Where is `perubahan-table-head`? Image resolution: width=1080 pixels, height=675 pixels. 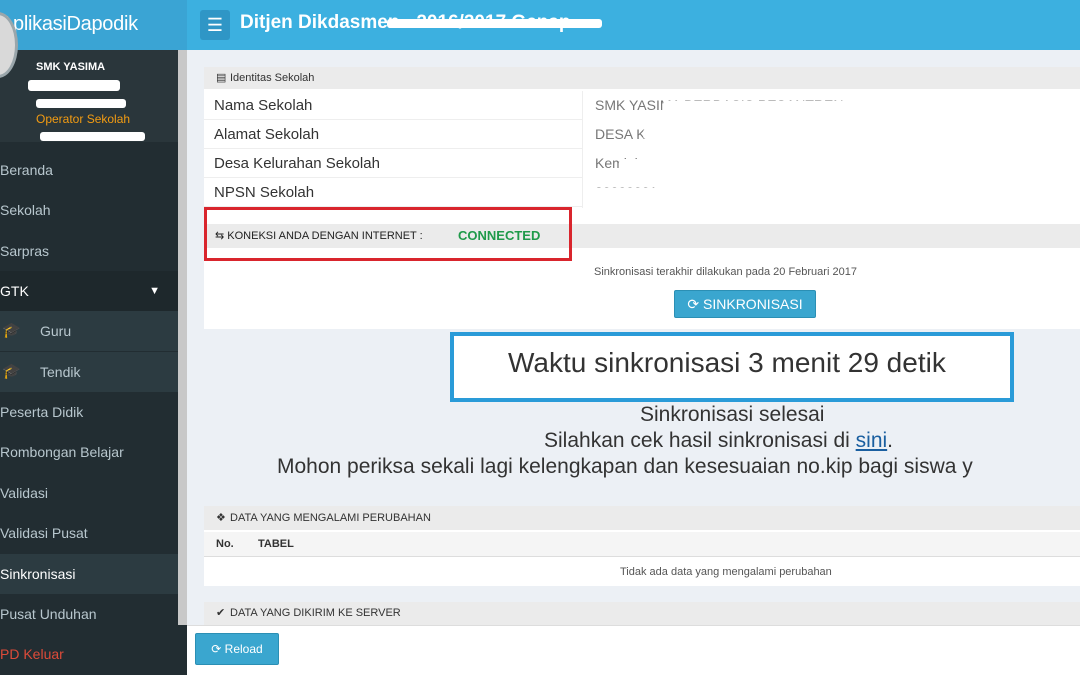 perubahan-table-head is located at coordinates (642, 544).